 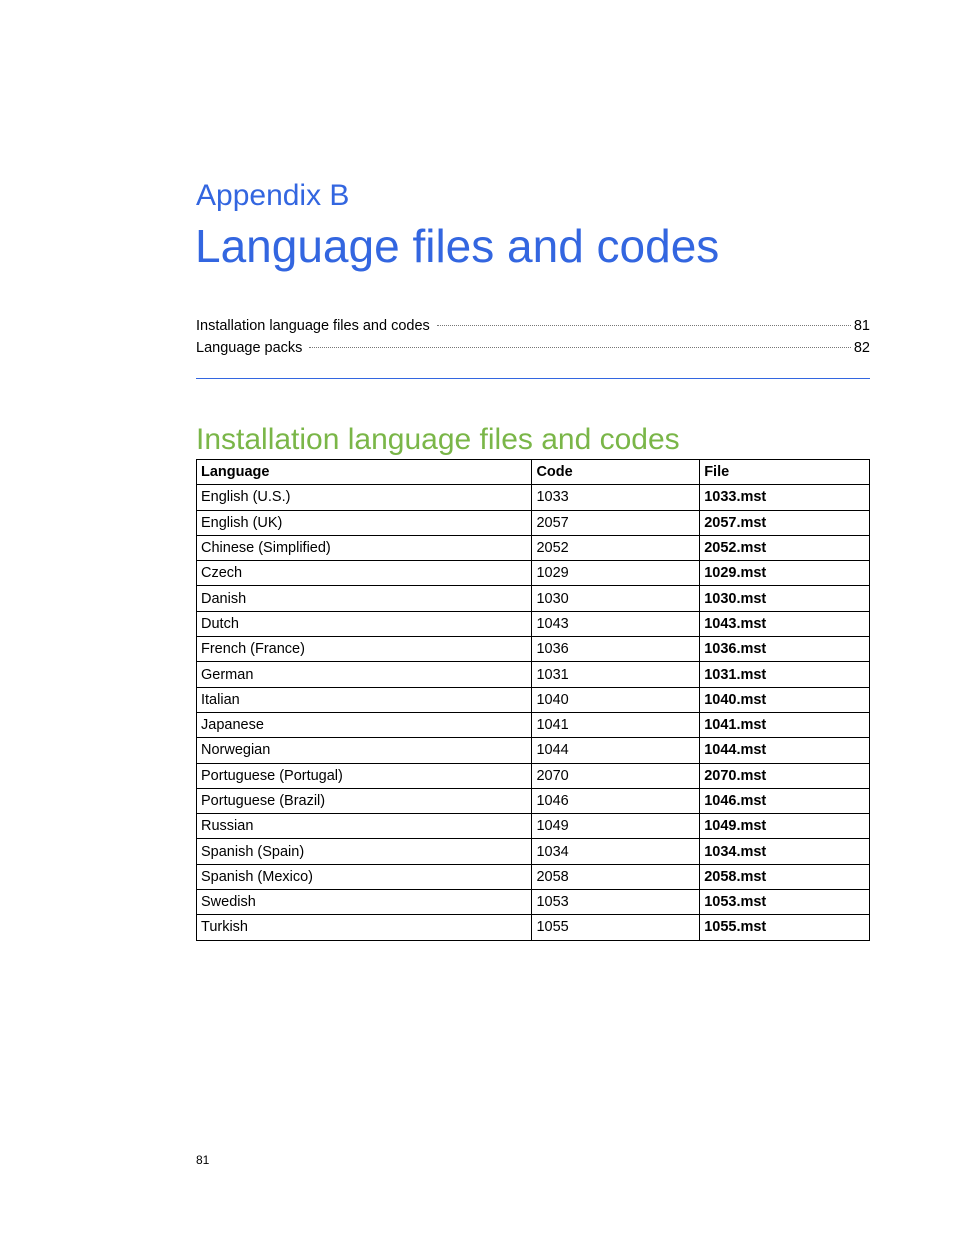 I want to click on table-row: Czech 1029 1029.mst, so click(x=532, y=573).